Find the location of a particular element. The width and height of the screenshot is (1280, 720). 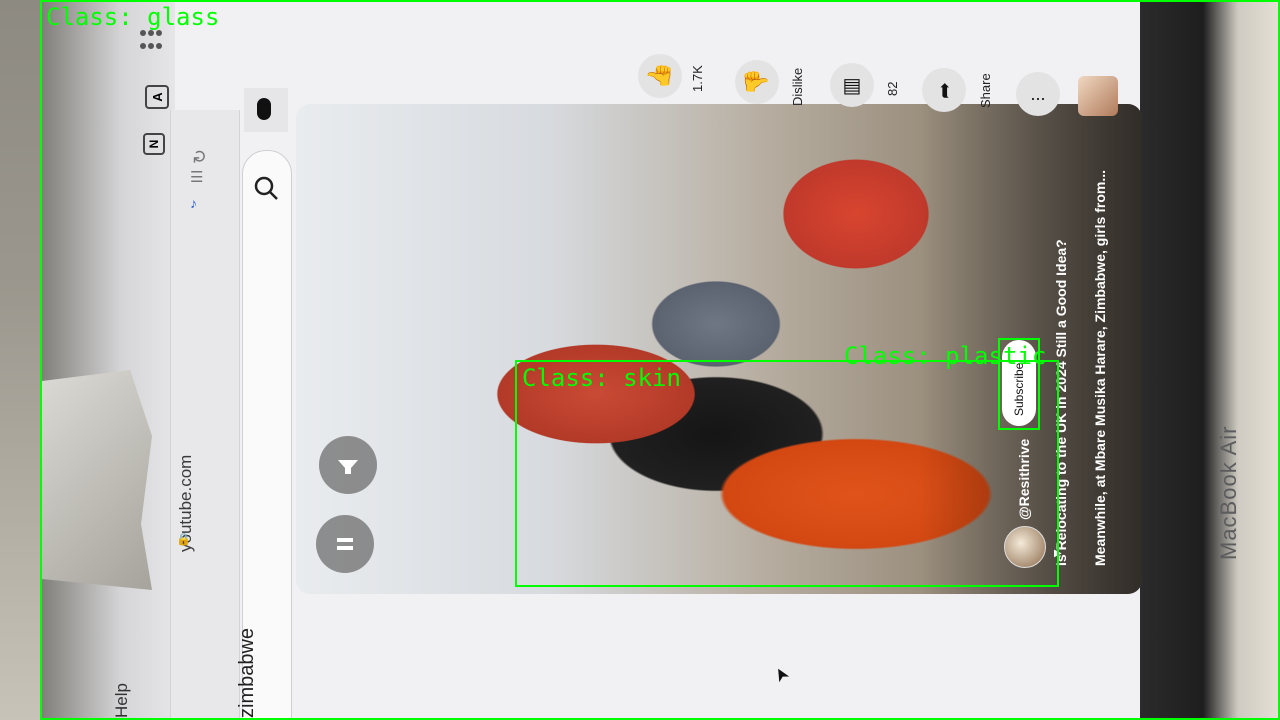

detection-label-skin: Class: skin is located at coordinates (601, 378).